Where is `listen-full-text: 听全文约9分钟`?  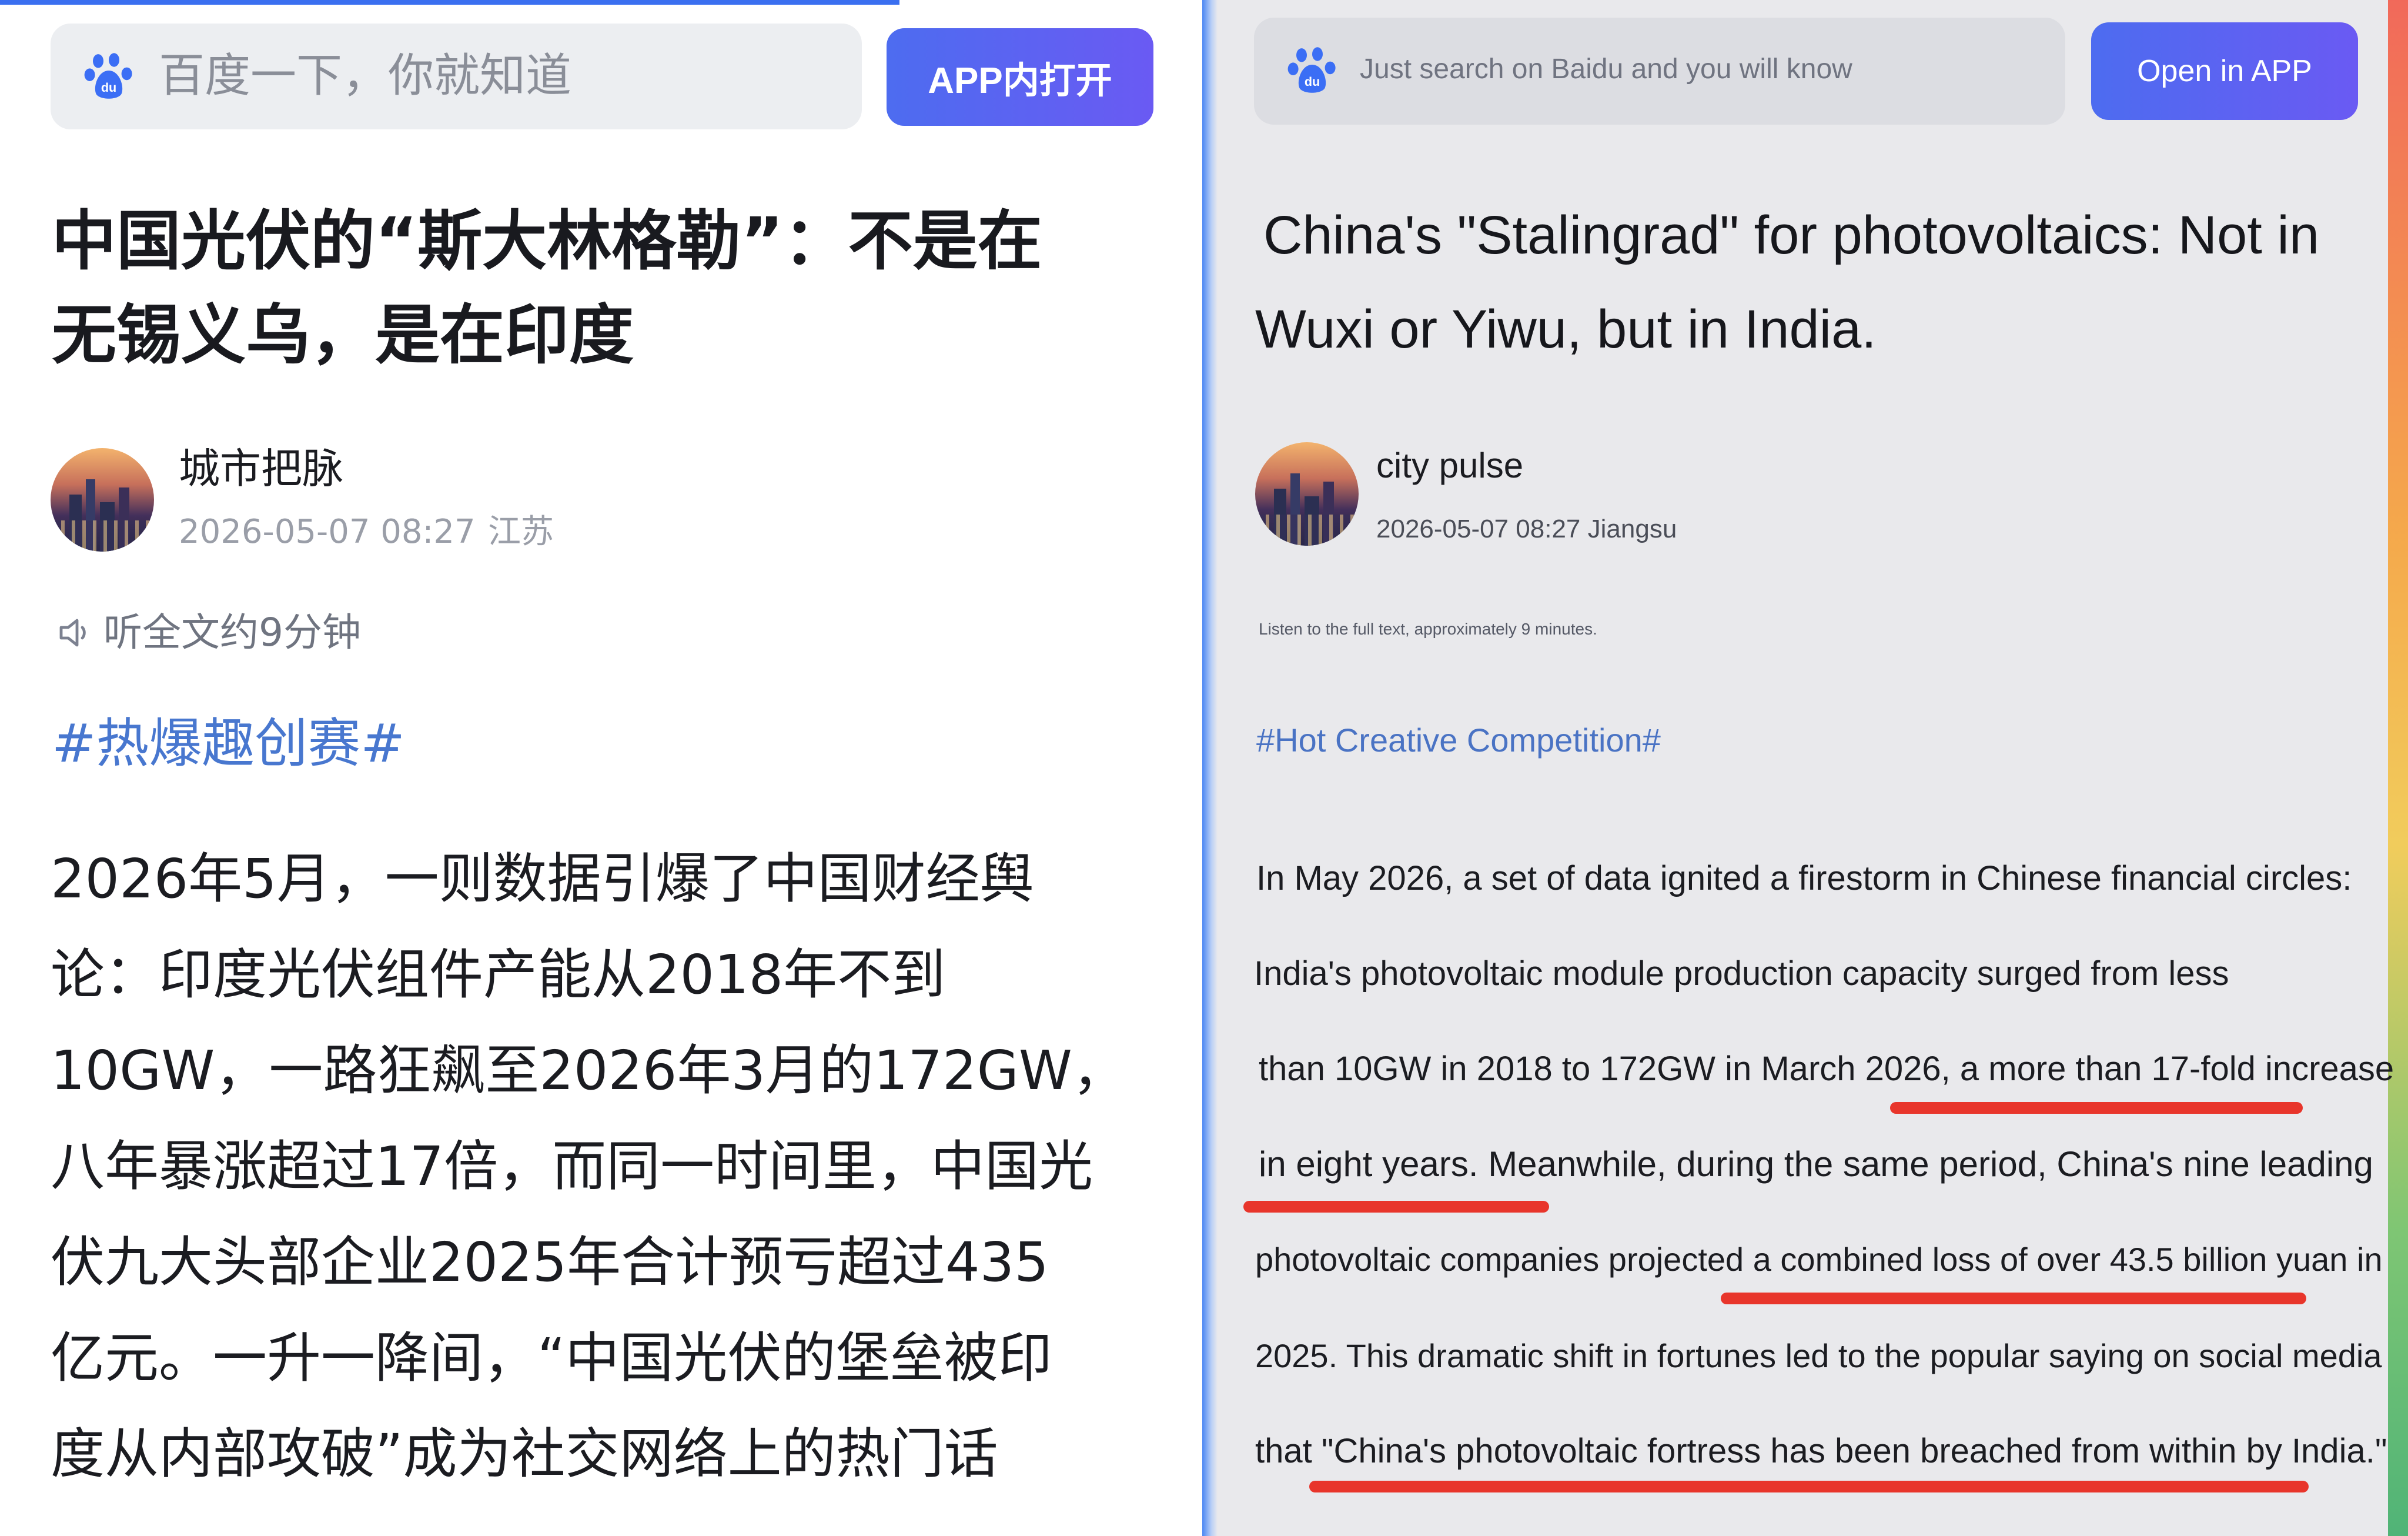 listen-full-text: 听全文约9分钟 is located at coordinates (232, 632).